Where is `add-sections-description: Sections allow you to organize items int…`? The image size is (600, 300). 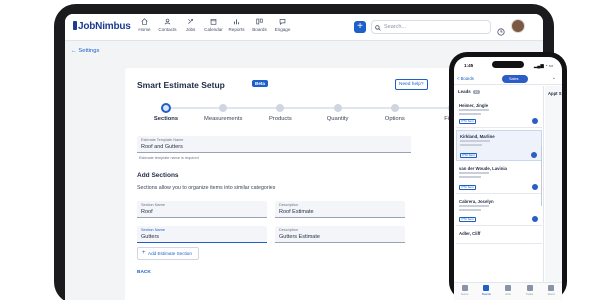 add-sections-description: Sections allow you to organize items int… is located at coordinates (206, 188).